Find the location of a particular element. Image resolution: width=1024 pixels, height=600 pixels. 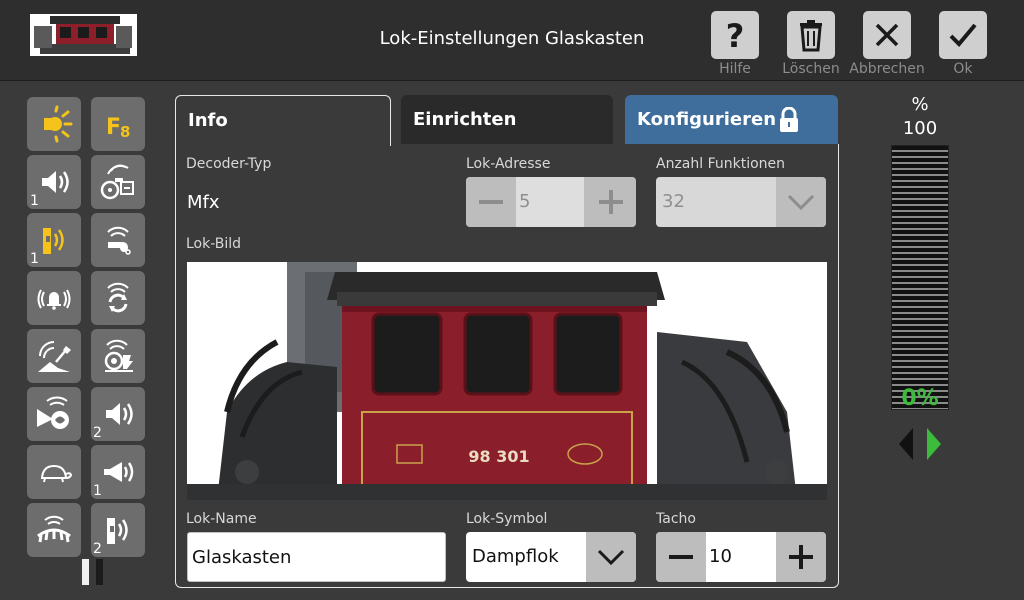

check-icon is located at coordinates (963, 35).